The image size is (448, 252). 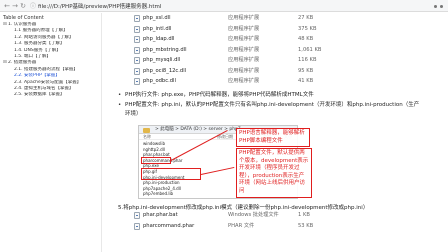 I want to click on annotation-php-exe: PHP语言解释器，能够解析PHP脚本编程文件, so click(x=273, y=138).